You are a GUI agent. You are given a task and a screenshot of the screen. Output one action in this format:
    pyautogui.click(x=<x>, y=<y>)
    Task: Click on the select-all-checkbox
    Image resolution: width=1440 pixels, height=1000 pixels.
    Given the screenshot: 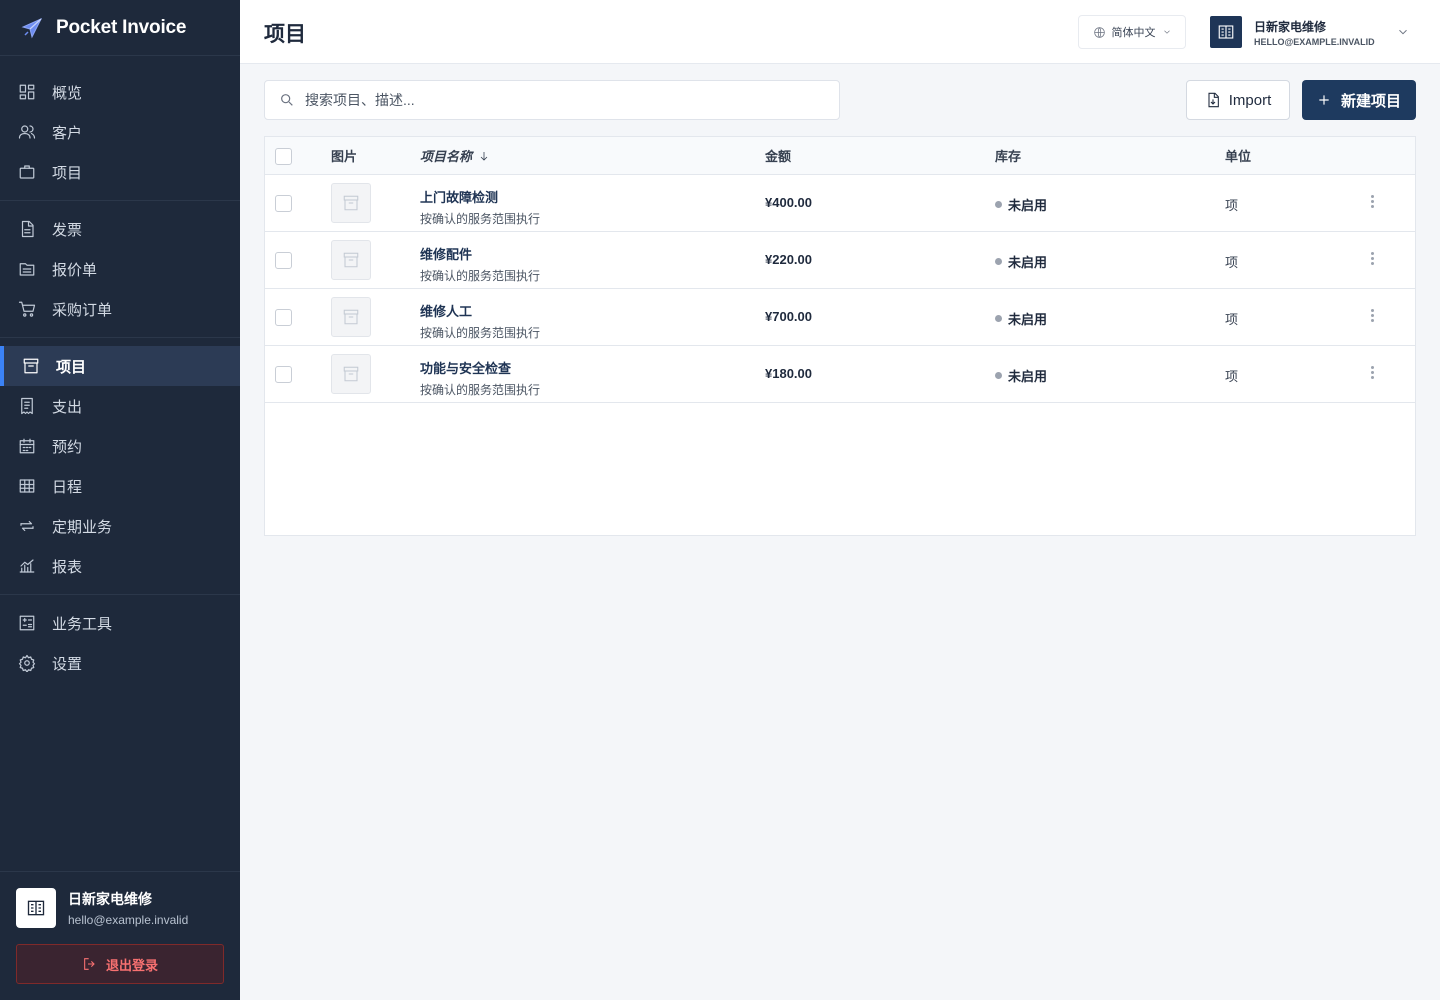 What is the action you would take?
    pyautogui.click(x=283, y=156)
    